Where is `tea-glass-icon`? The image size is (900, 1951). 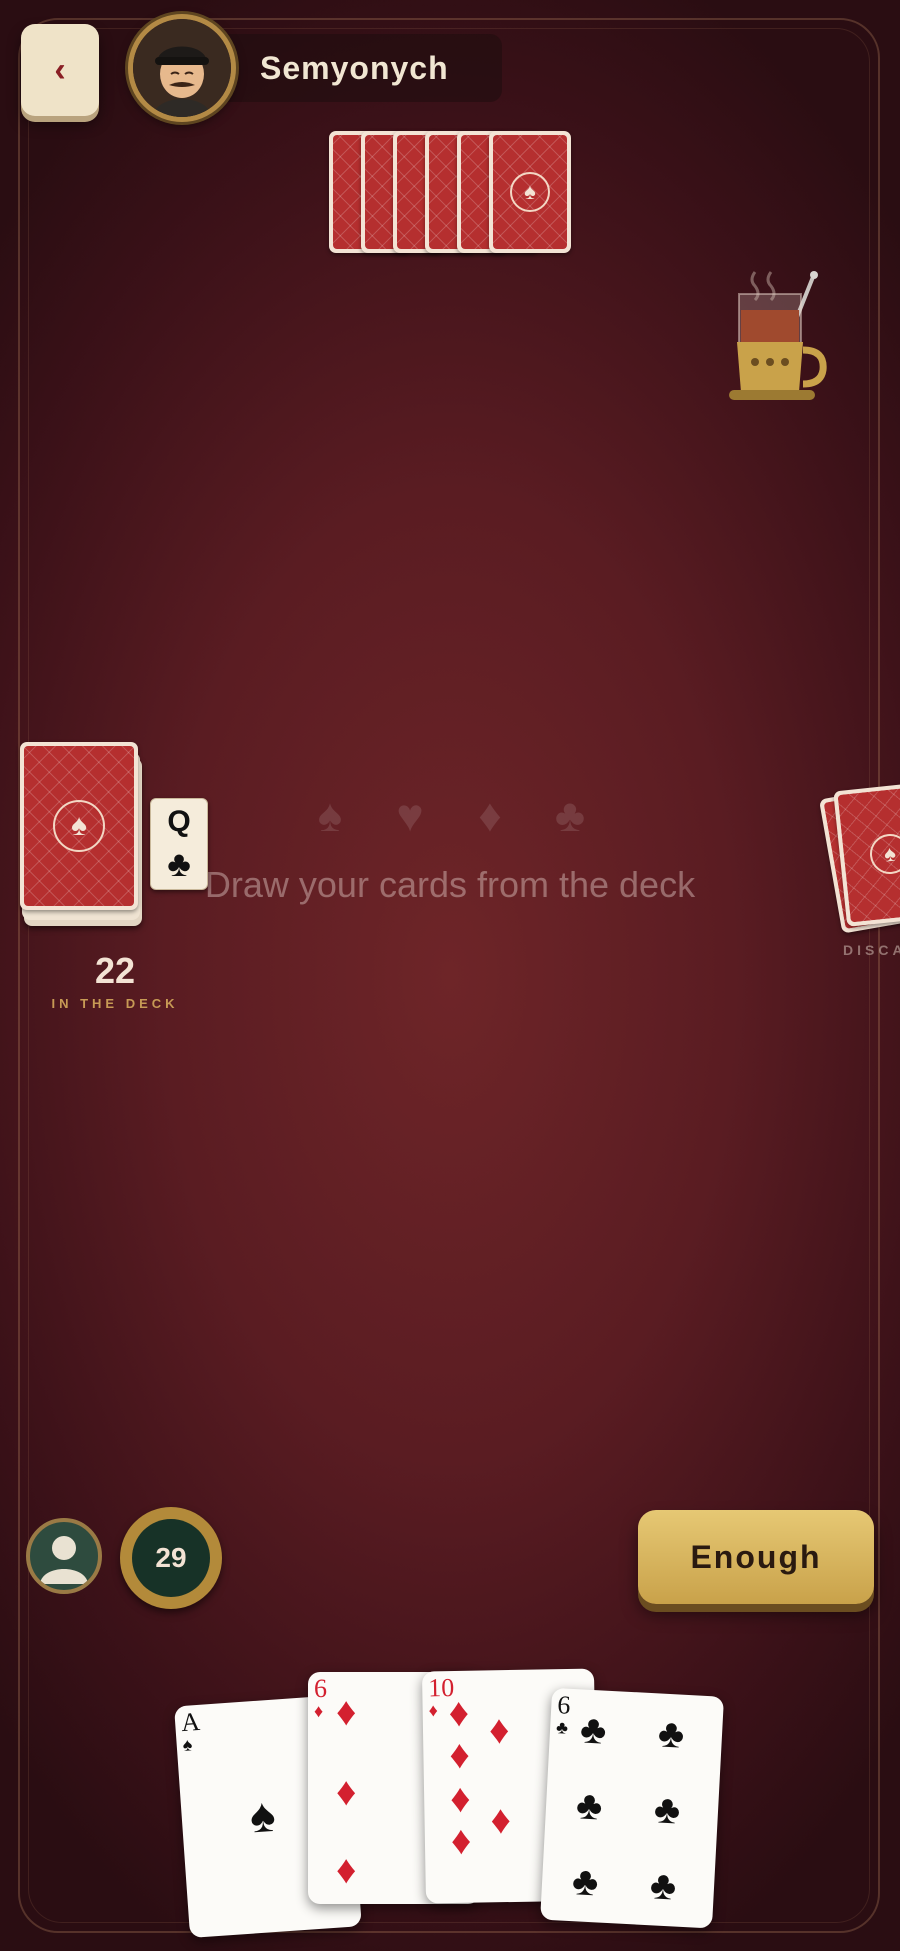
tea-glass-icon is located at coordinates (782, 334).